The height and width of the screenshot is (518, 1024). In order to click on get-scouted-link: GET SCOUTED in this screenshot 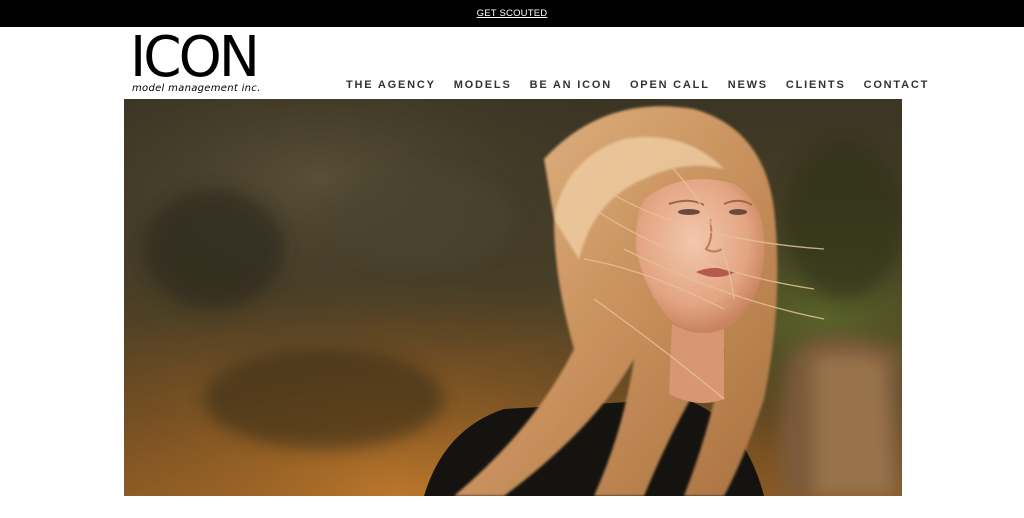, I will do `click(512, 13)`.